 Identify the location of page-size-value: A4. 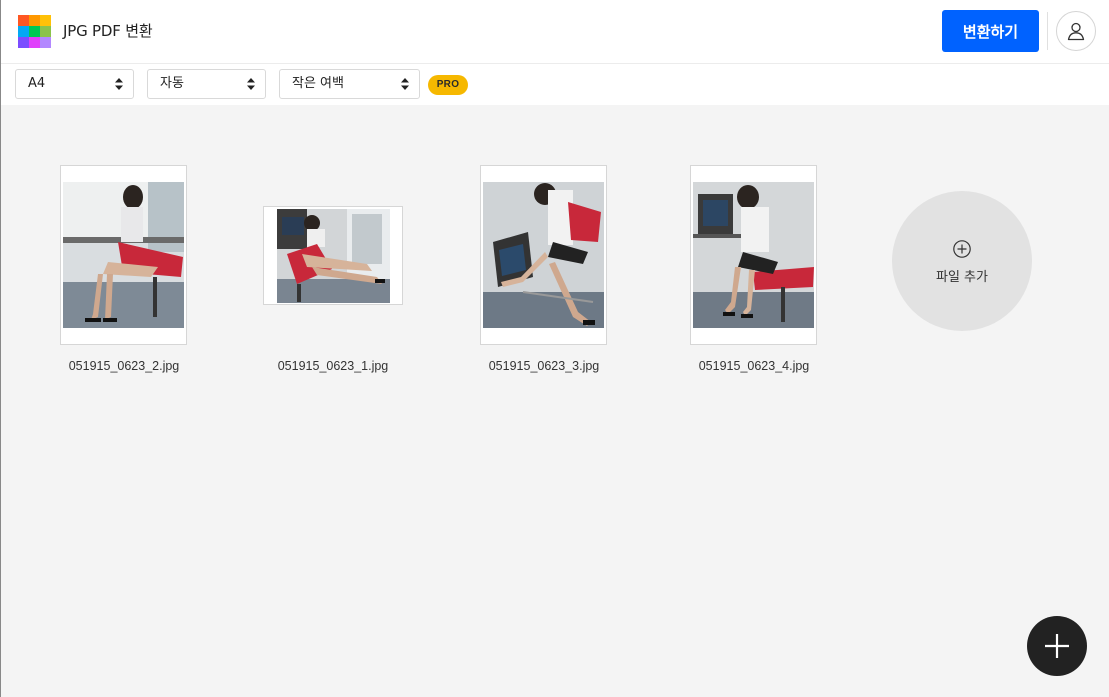
(37, 83).